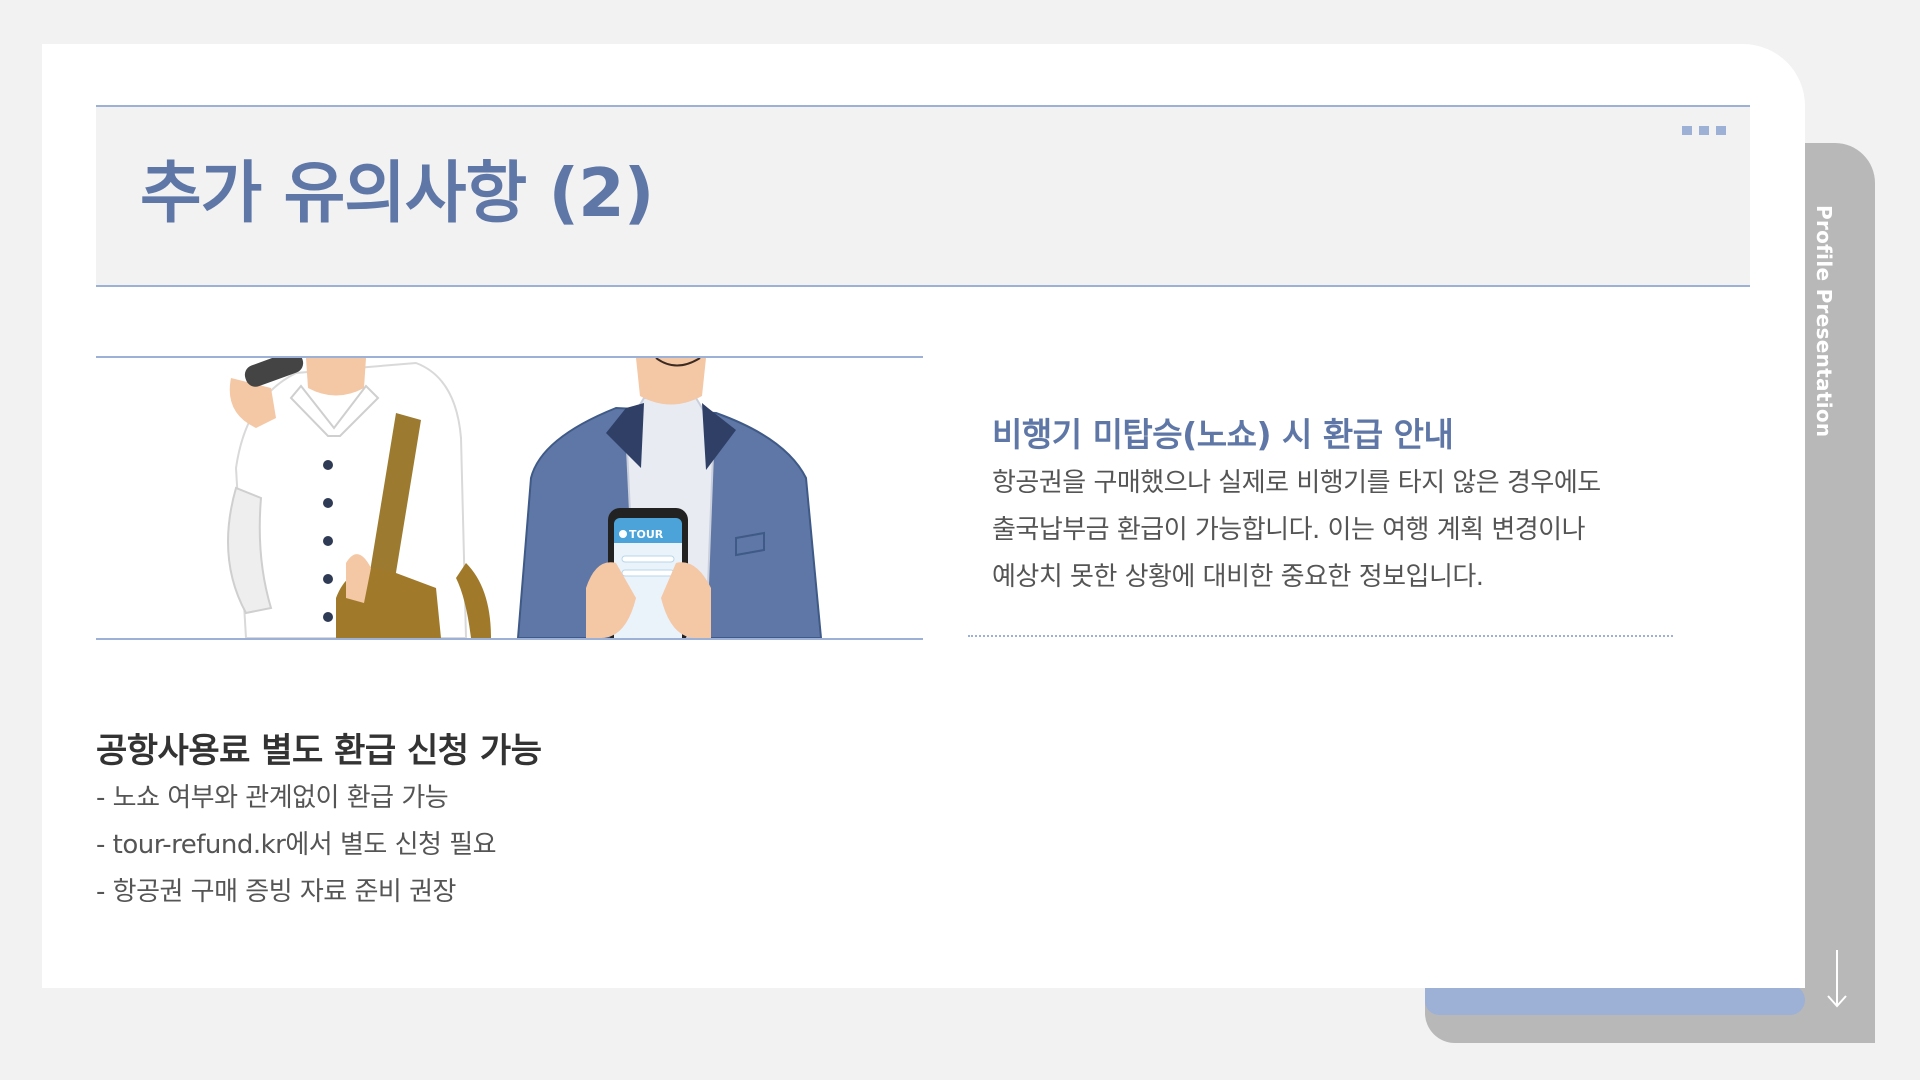 This screenshot has width=1920, height=1080. I want to click on dotted-divider, so click(1320, 636).